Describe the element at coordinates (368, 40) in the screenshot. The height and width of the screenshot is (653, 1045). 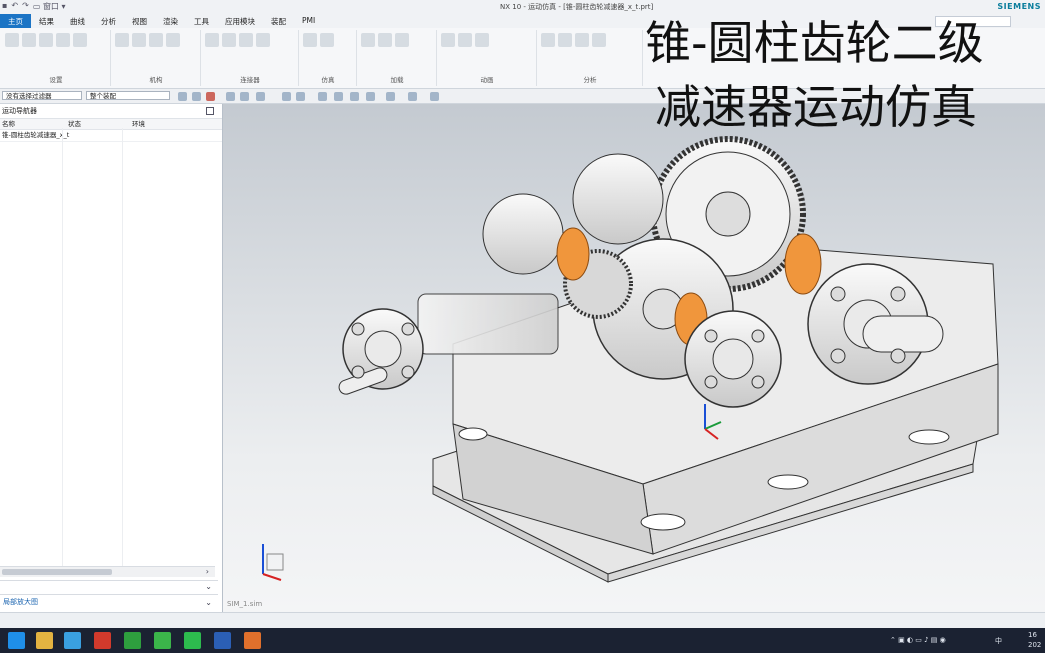
I see `scalar-force-icon` at that location.